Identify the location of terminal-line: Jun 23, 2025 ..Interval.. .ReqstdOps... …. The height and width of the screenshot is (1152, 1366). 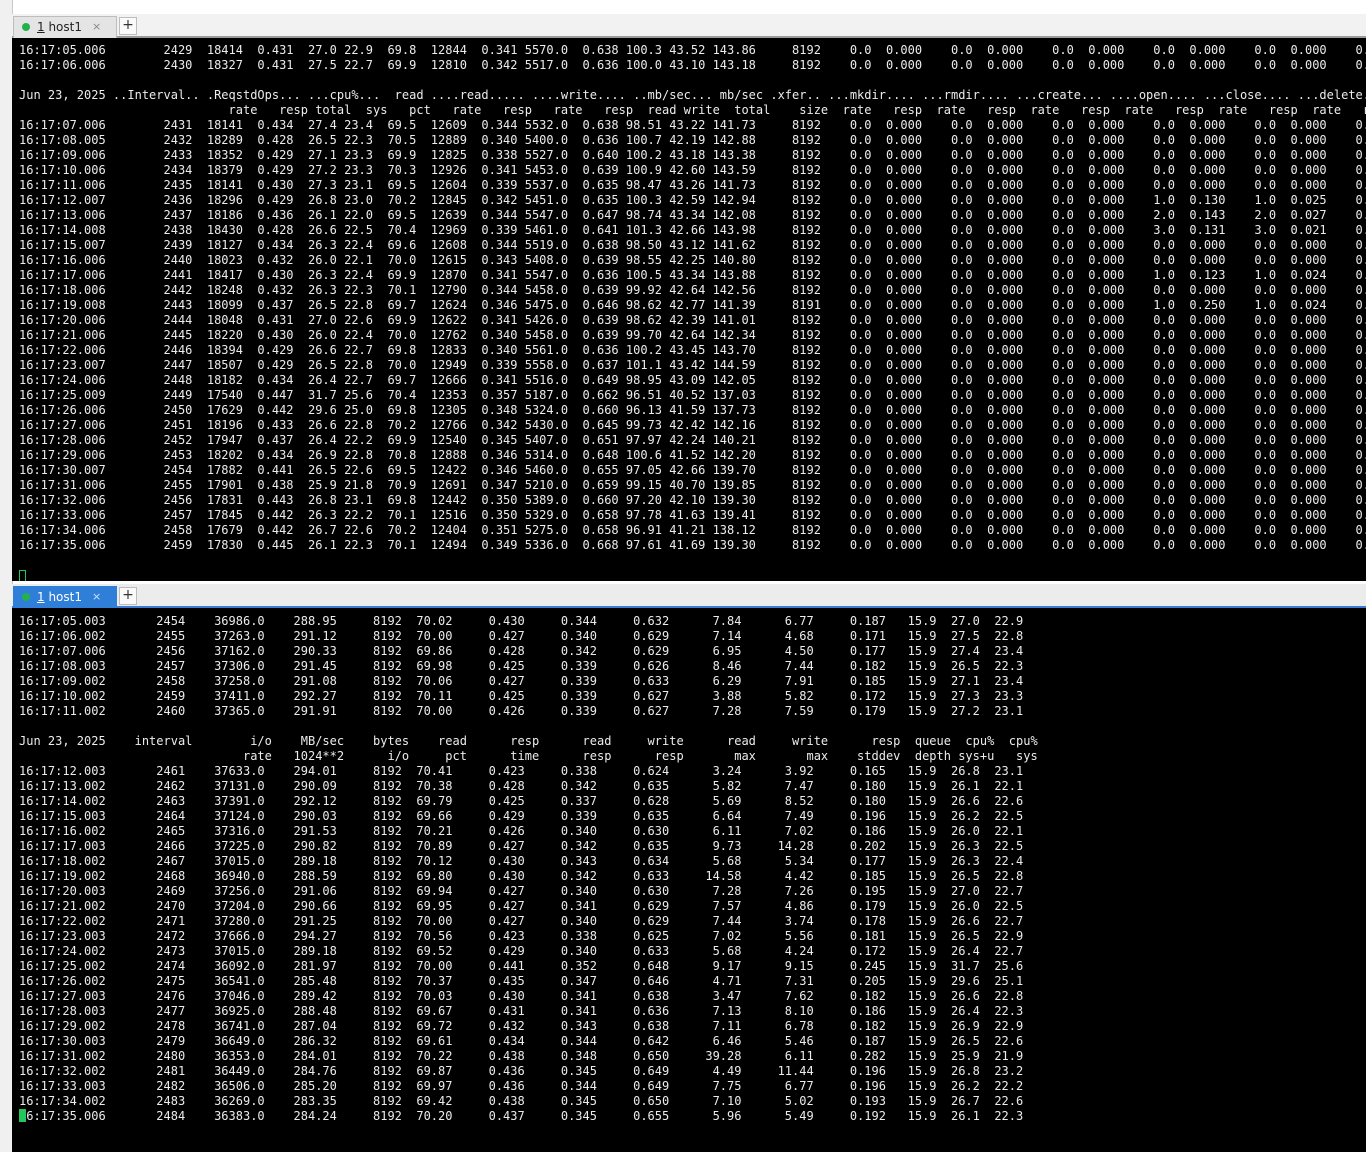
(692, 95).